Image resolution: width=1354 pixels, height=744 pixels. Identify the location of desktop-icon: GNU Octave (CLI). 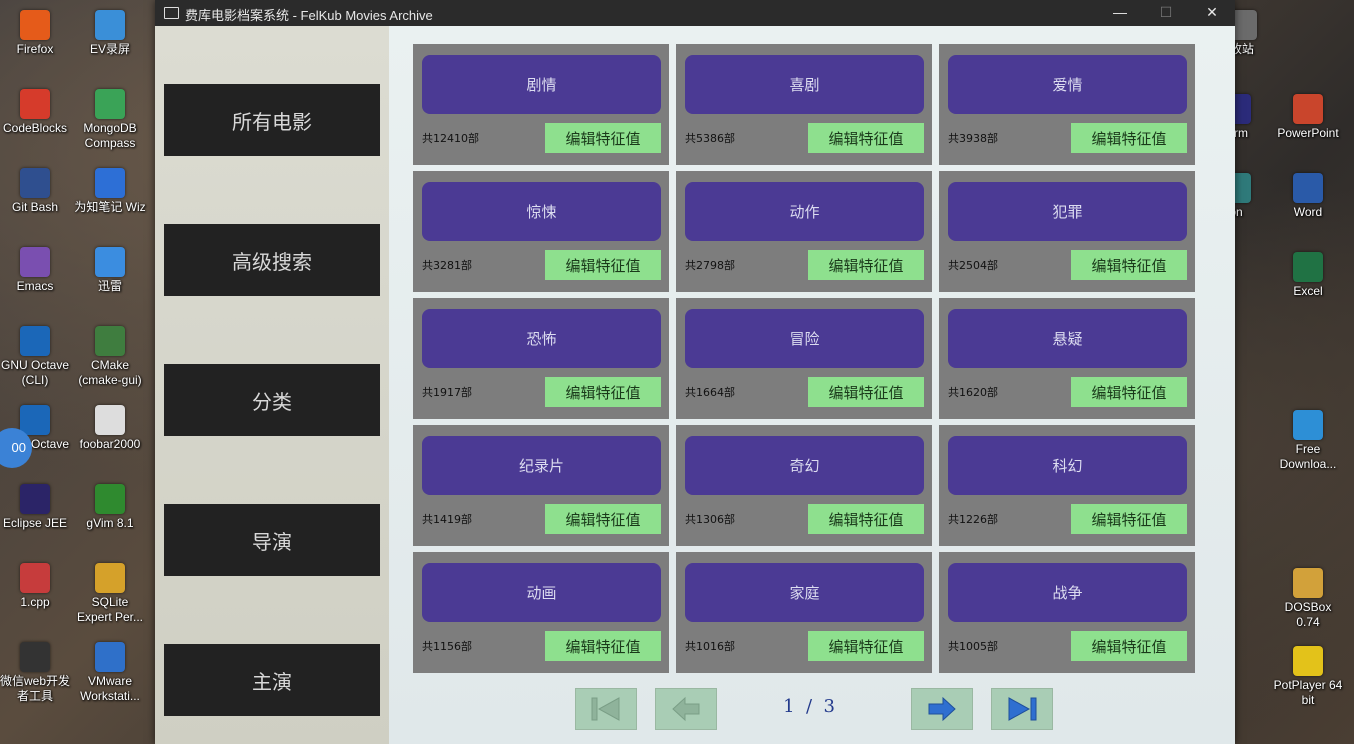
(35, 357).